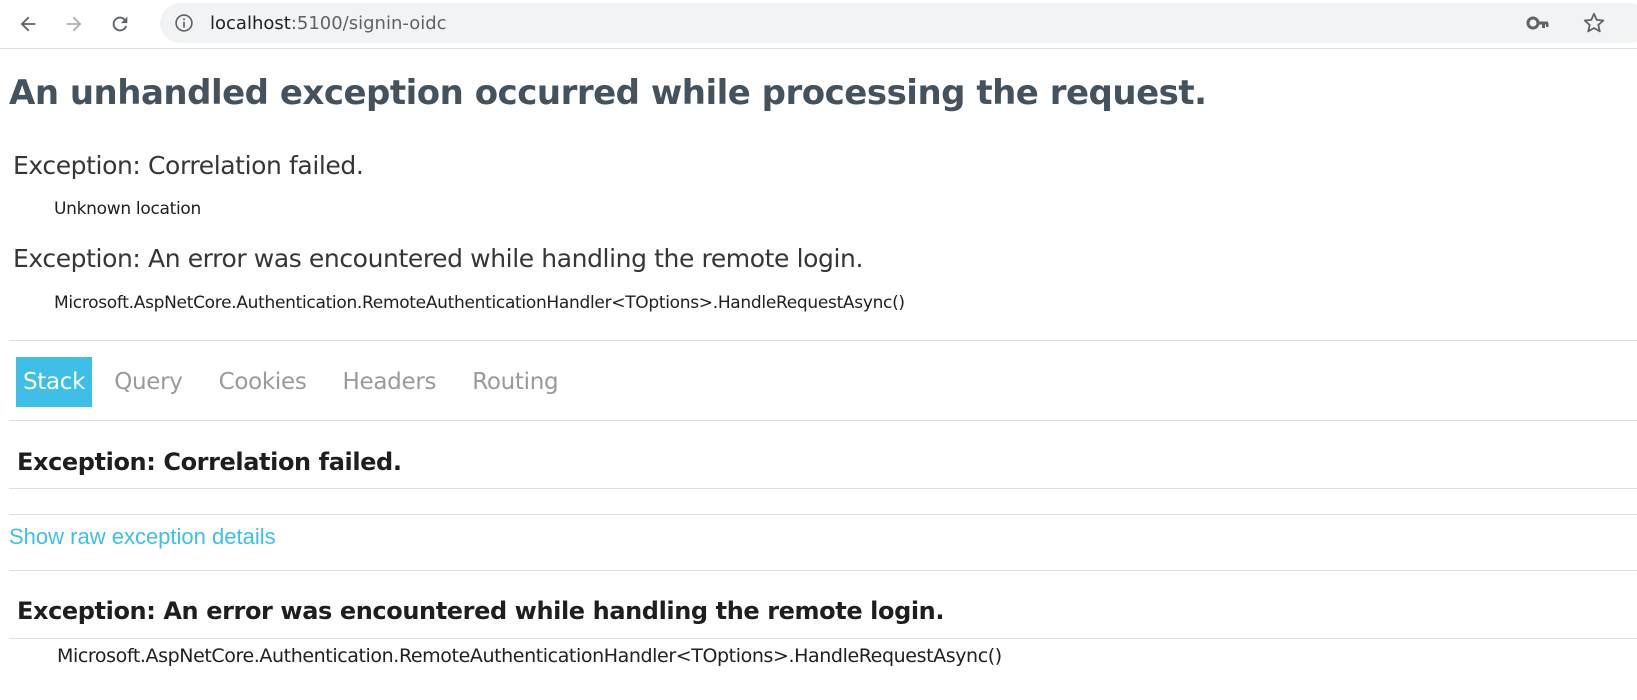  Describe the element at coordinates (898, 23) in the screenshot. I see `address-bar: localhost:5100/signin-oidc` at that location.